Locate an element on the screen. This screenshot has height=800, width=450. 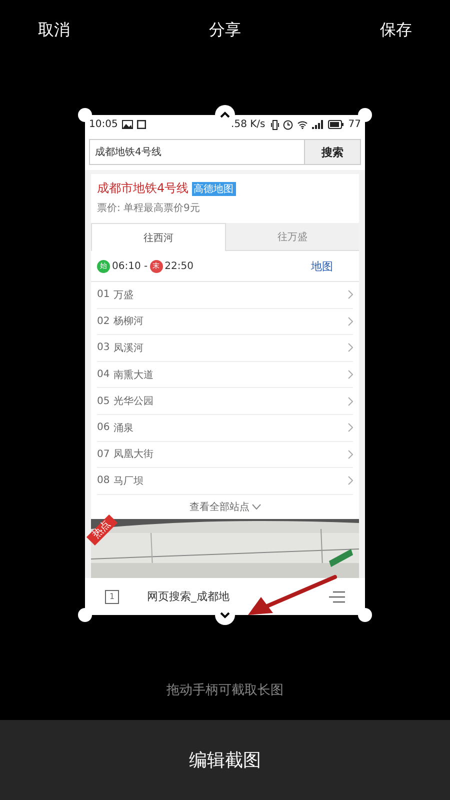
station-name: 凤溪河 is located at coordinates (129, 347).